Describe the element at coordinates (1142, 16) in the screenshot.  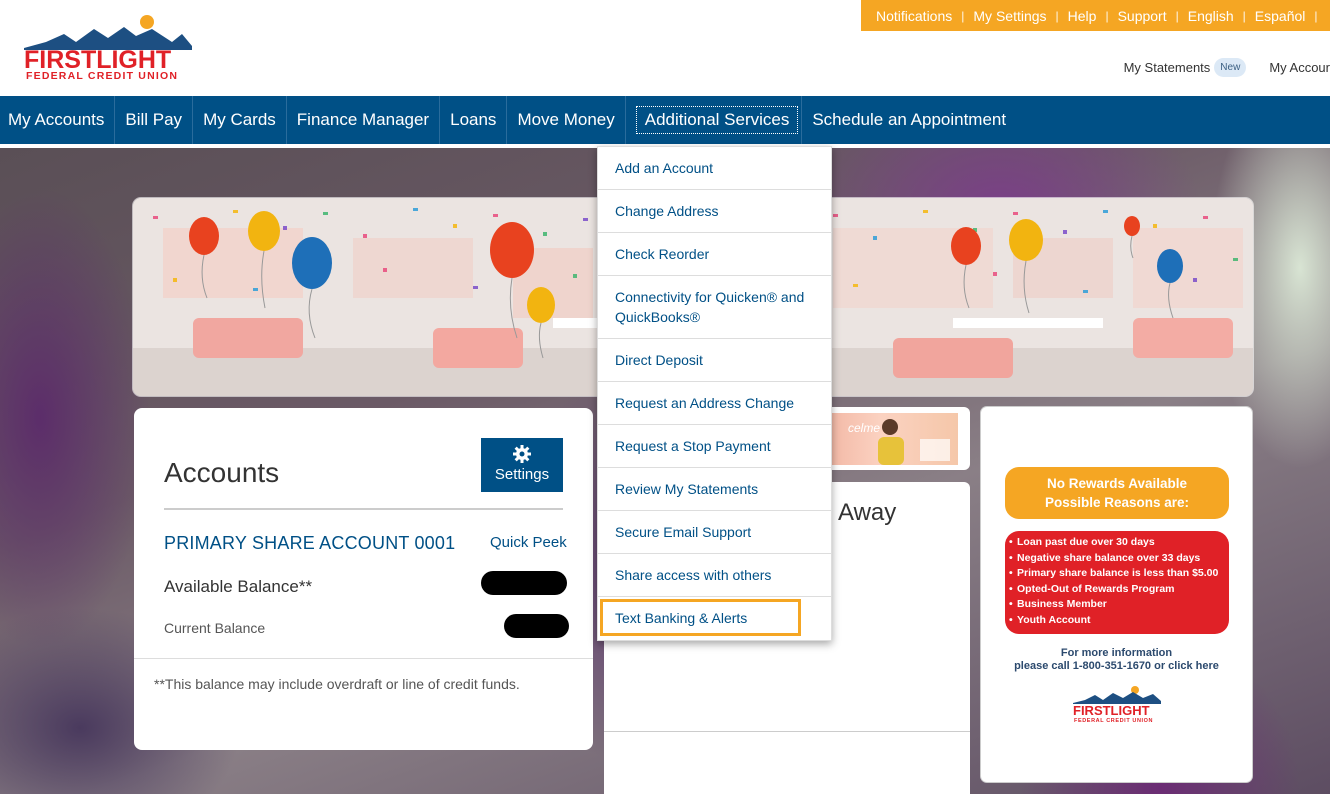
I see `support-link: Support` at that location.